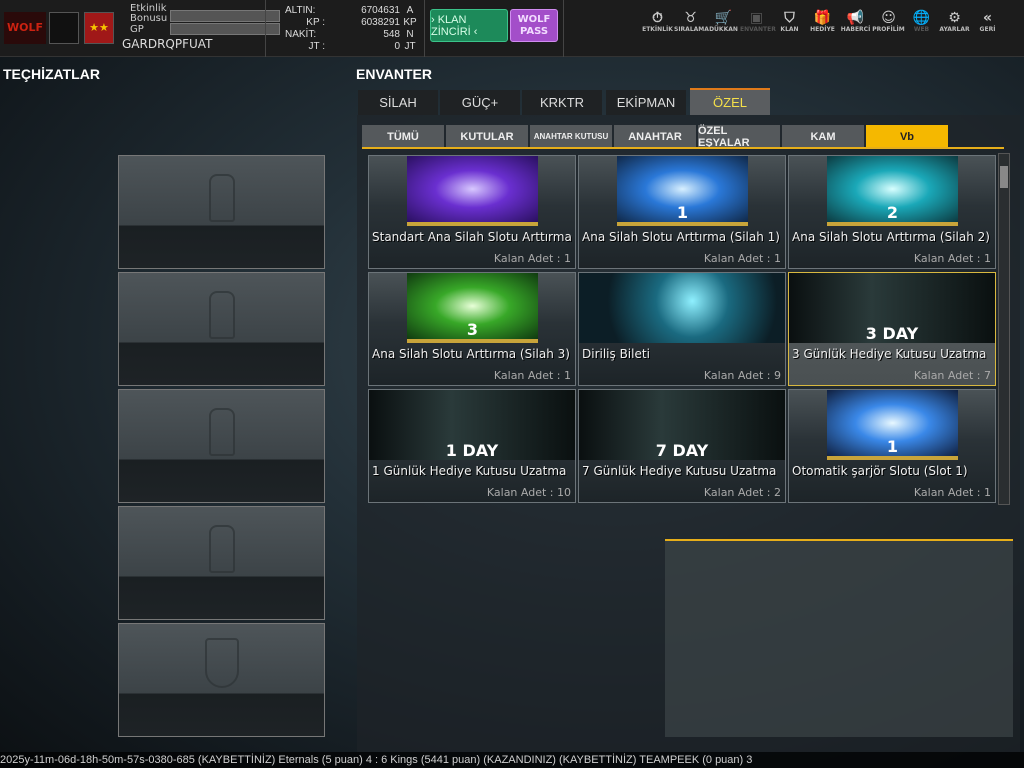 Image resolution: width=1024 pixels, height=768 pixels. I want to click on nav-icon: ♉, so click(690, 18).